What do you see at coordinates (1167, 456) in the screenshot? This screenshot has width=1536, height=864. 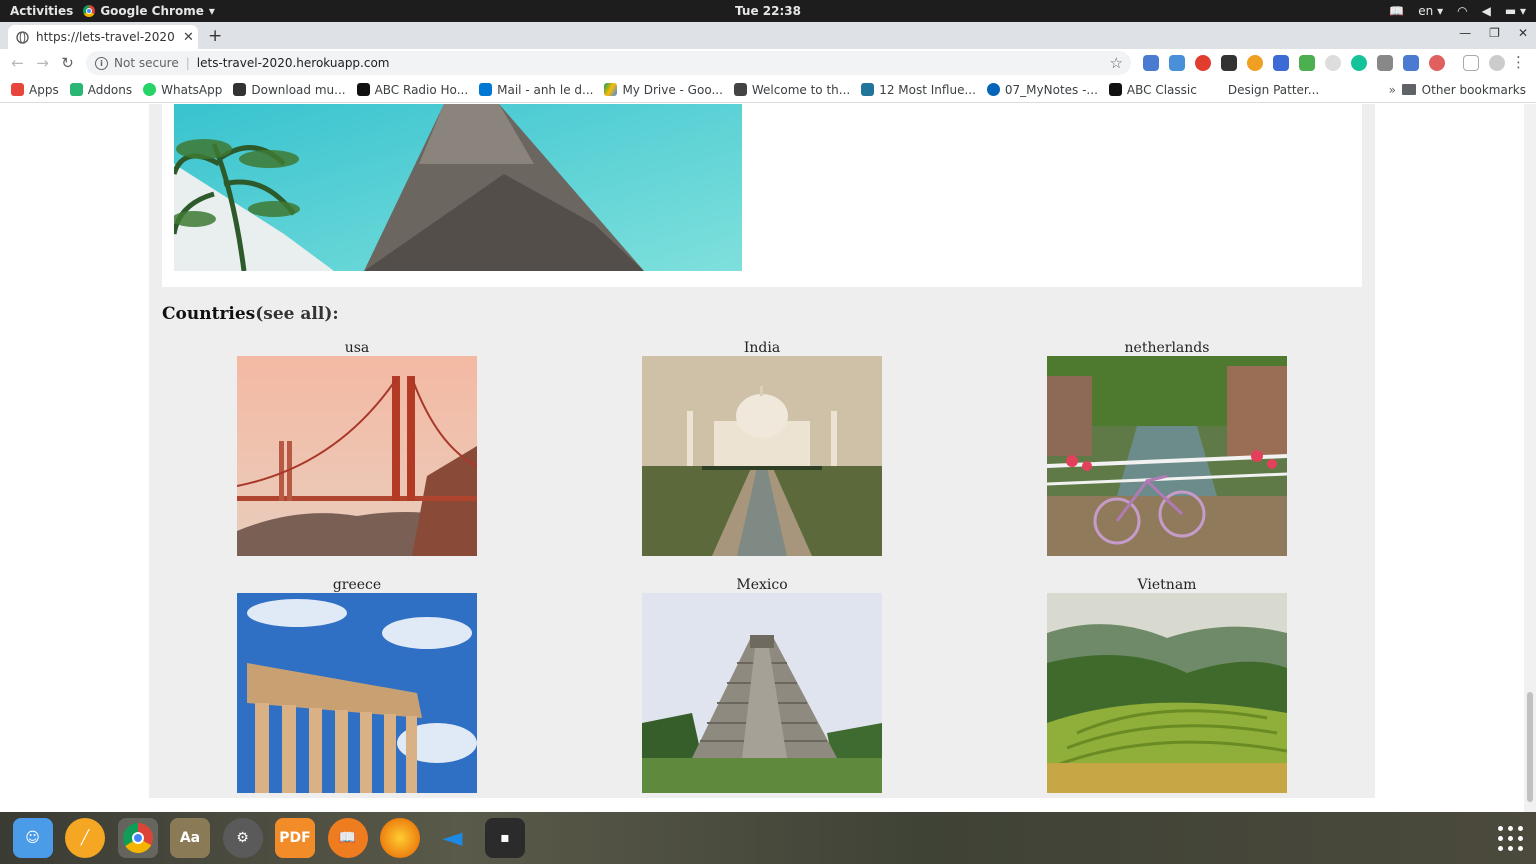 I see `country-image-netherlands` at bounding box center [1167, 456].